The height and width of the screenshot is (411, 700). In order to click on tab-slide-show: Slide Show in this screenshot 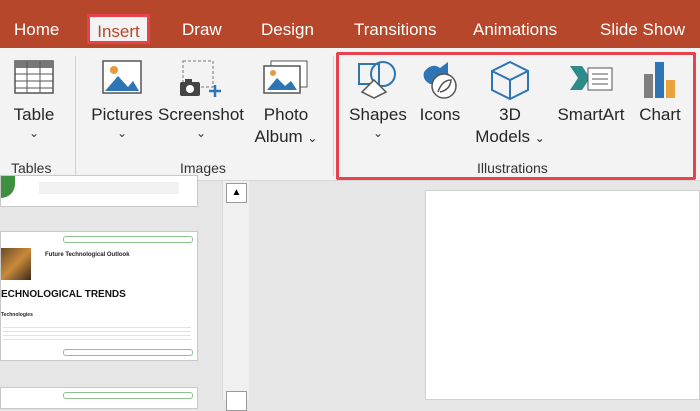, I will do `click(642, 30)`.